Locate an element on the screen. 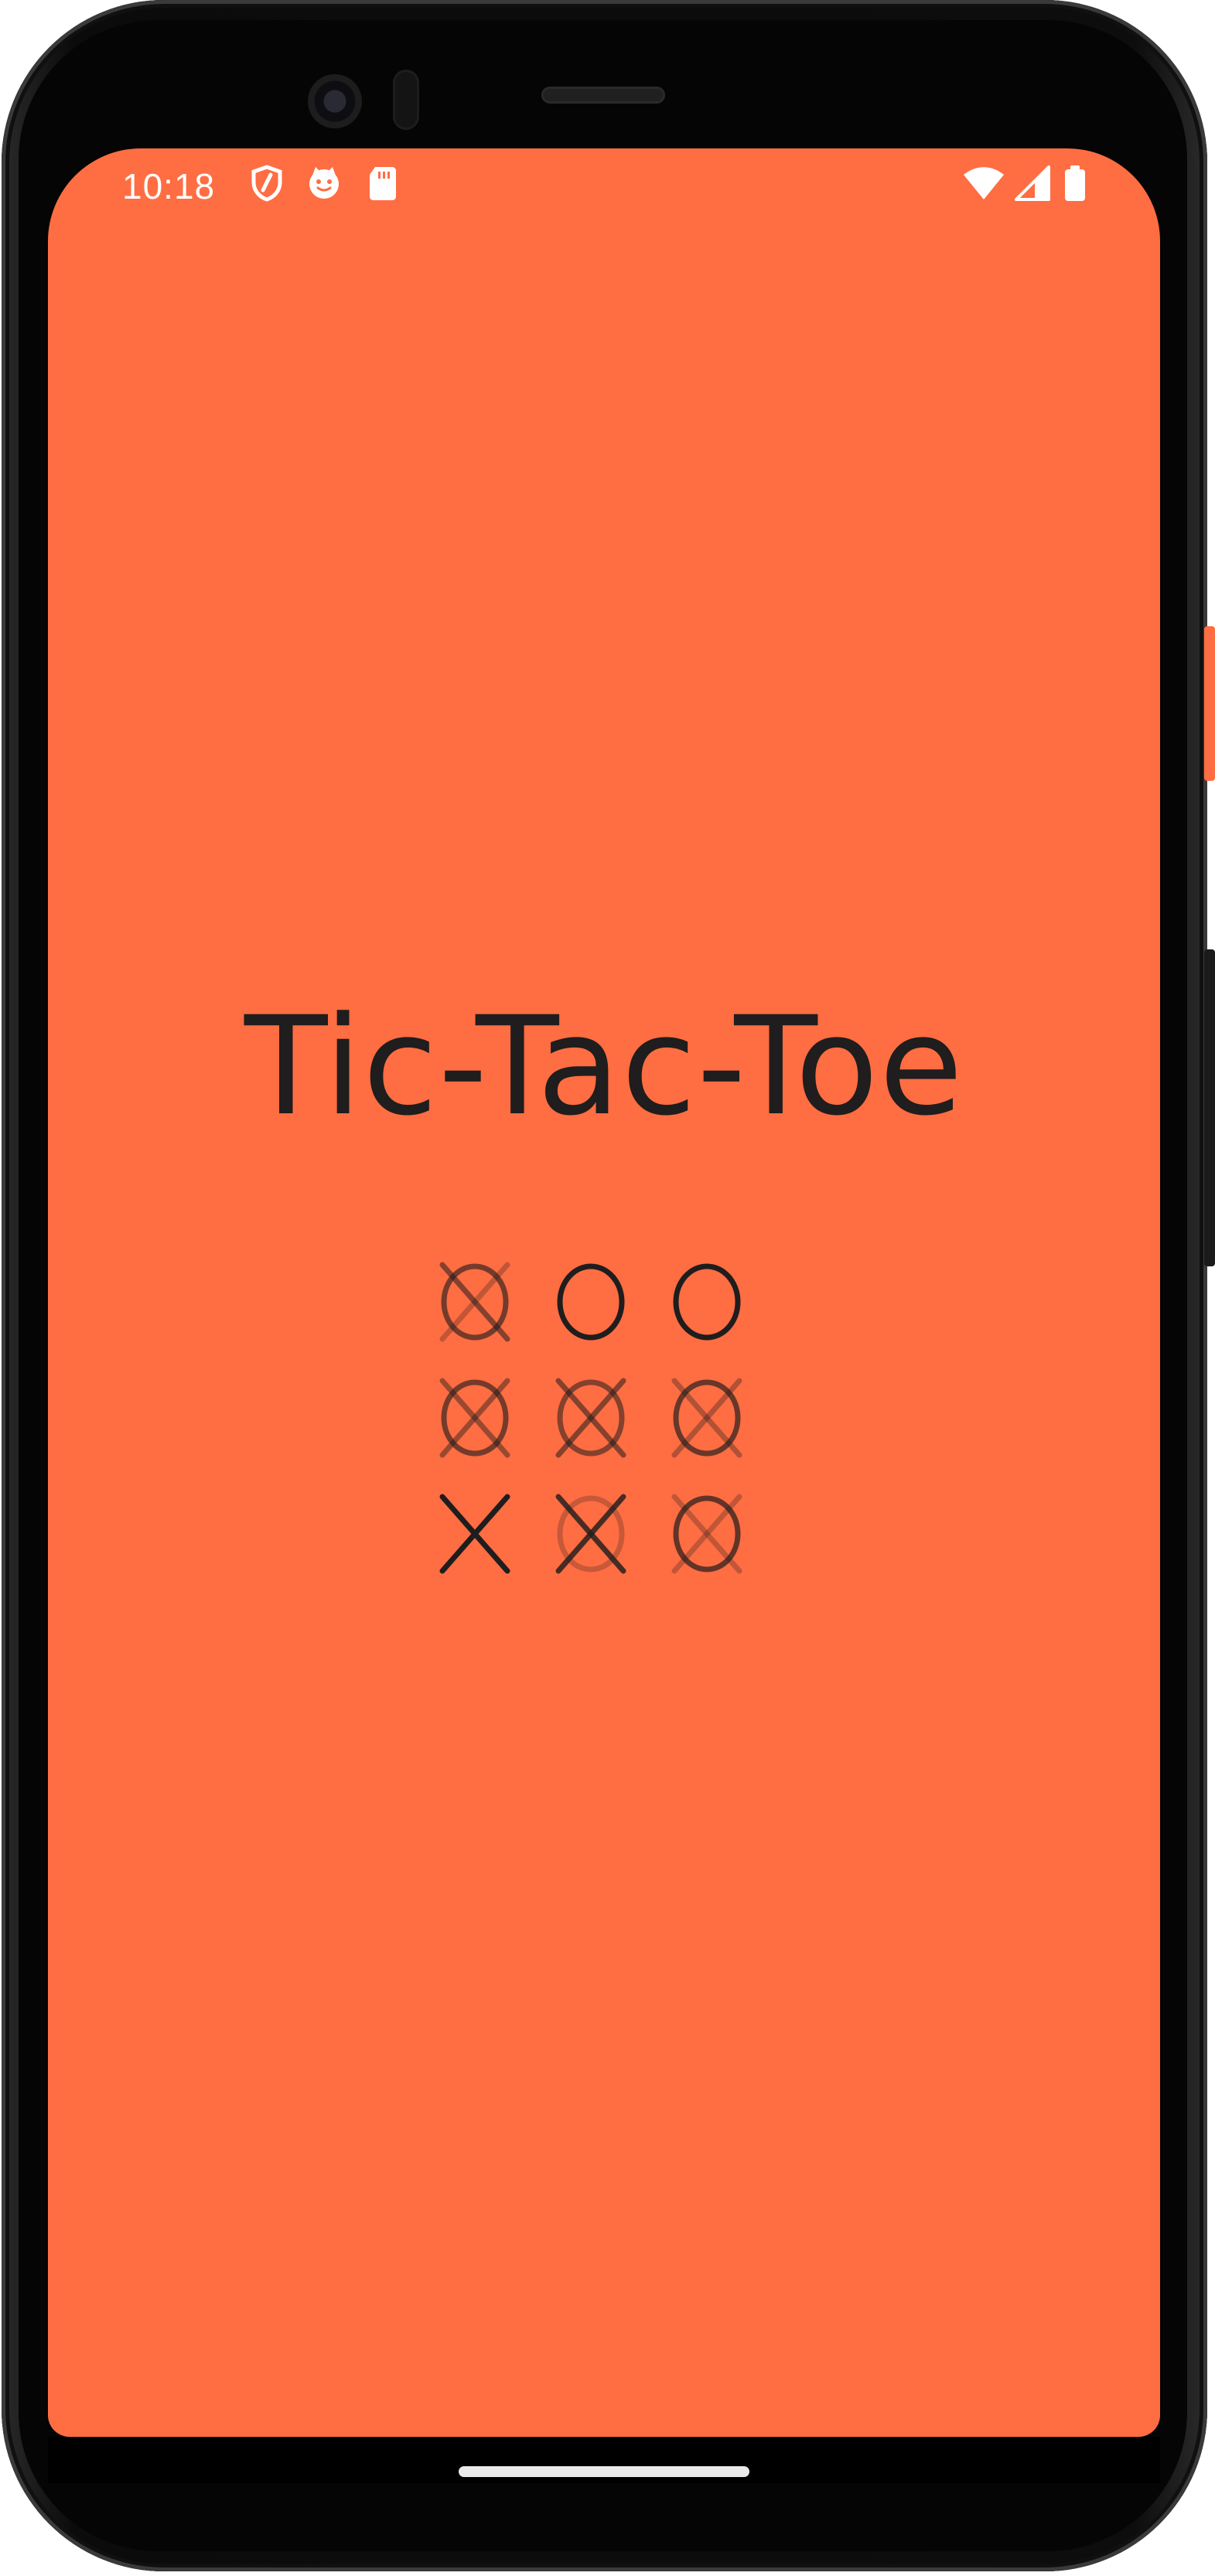 The width and height of the screenshot is (1215, 2576). board-cell-r2c1 is located at coordinates (475, 1418).